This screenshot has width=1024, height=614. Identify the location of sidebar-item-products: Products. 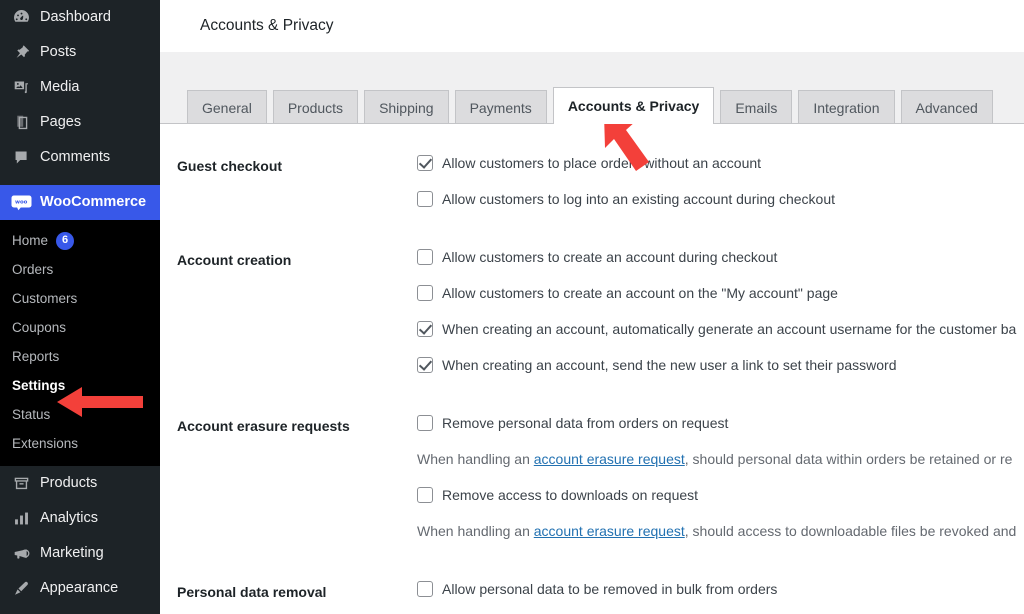
(80, 483).